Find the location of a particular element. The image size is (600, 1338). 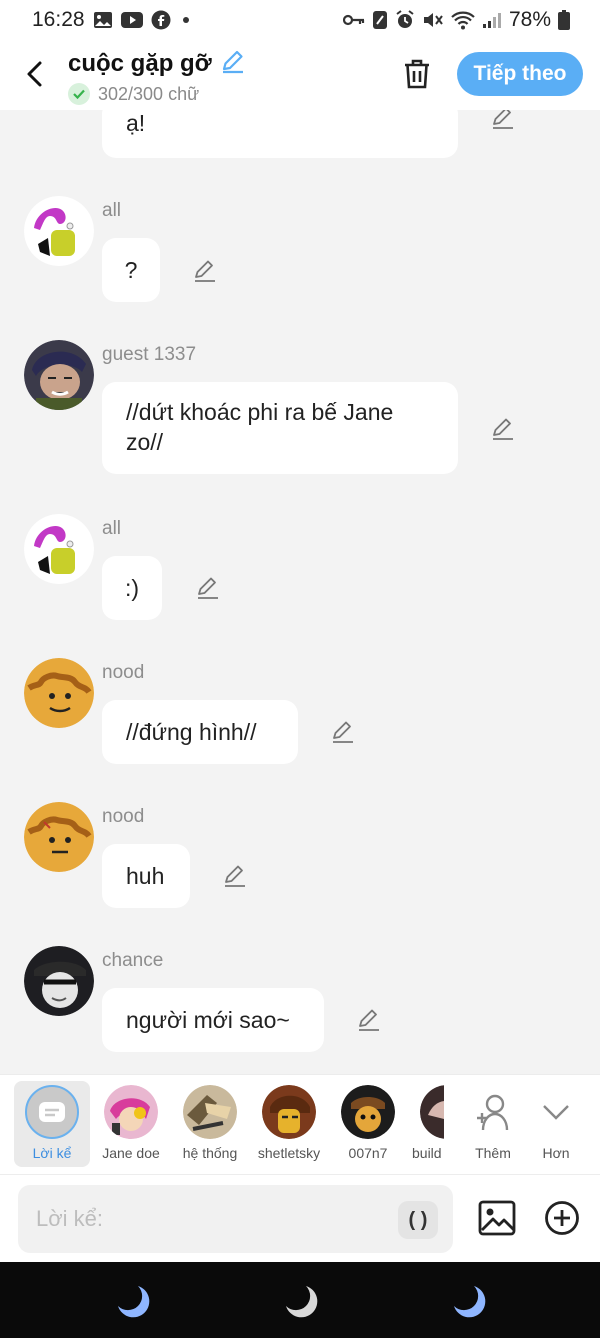

character-label: hệ thống is located at coordinates (210, 1153).